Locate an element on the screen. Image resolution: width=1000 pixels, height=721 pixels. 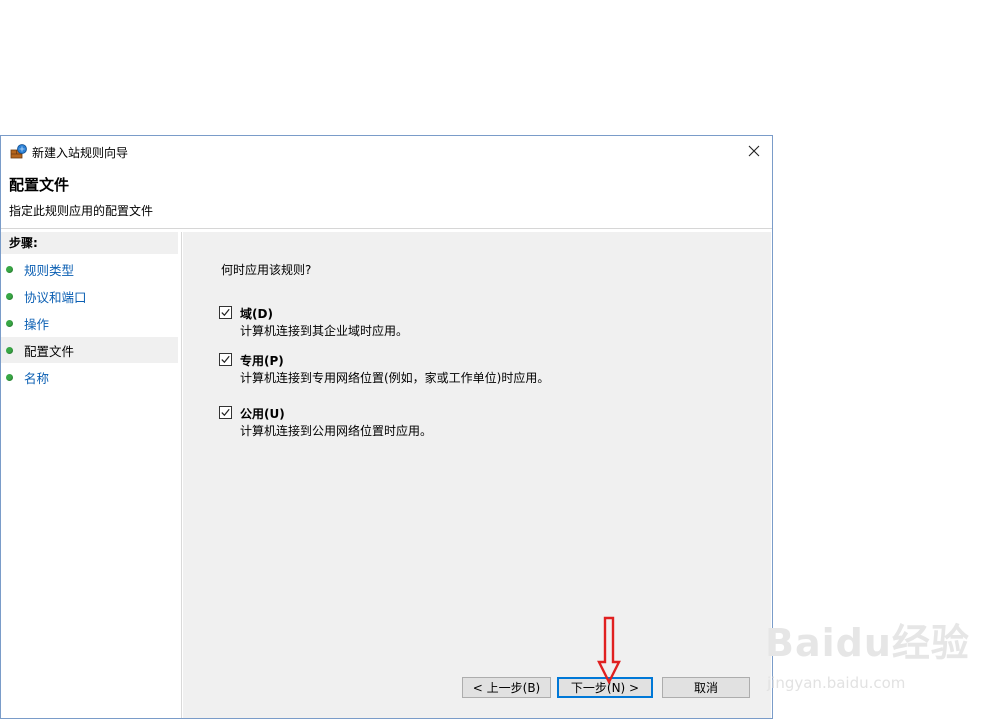
close-button is located at coordinates (754, 151).